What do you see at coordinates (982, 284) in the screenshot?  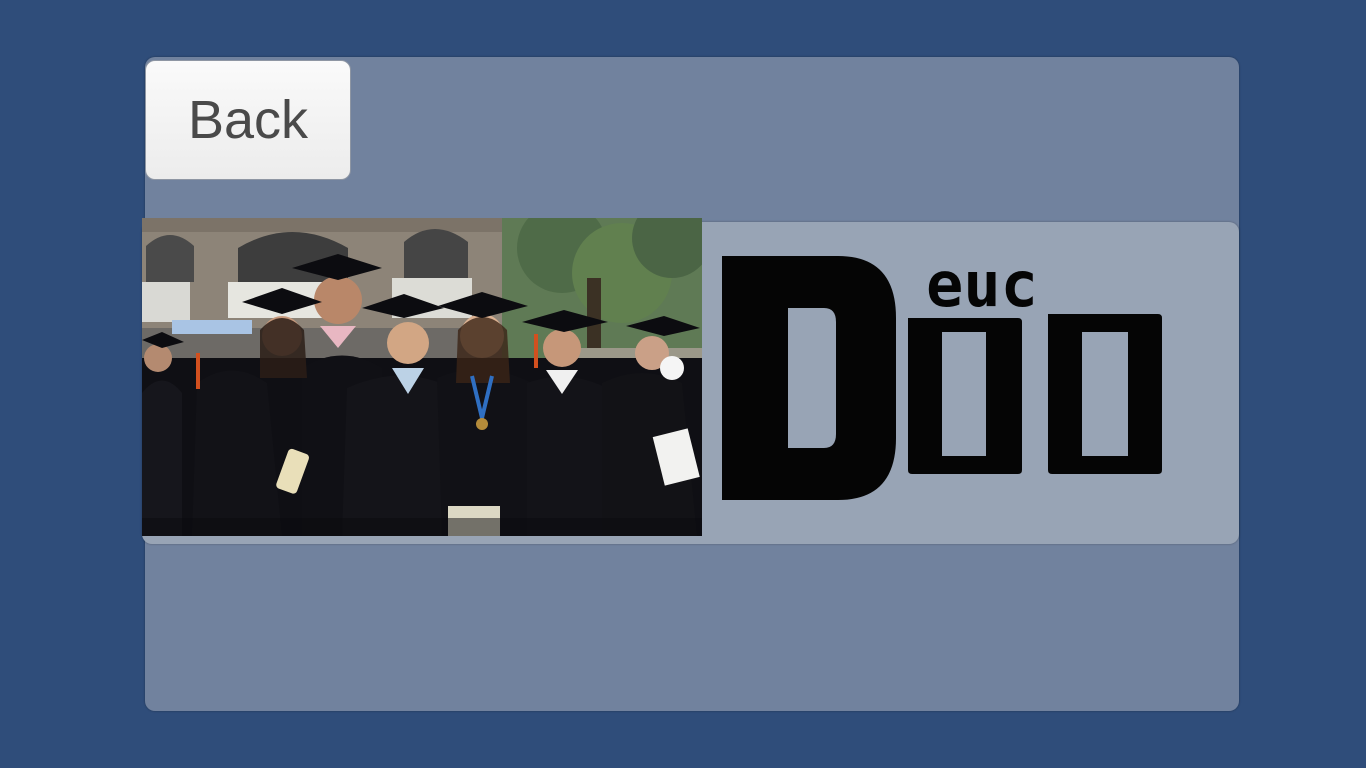 I see `logo-small-text: euc` at bounding box center [982, 284].